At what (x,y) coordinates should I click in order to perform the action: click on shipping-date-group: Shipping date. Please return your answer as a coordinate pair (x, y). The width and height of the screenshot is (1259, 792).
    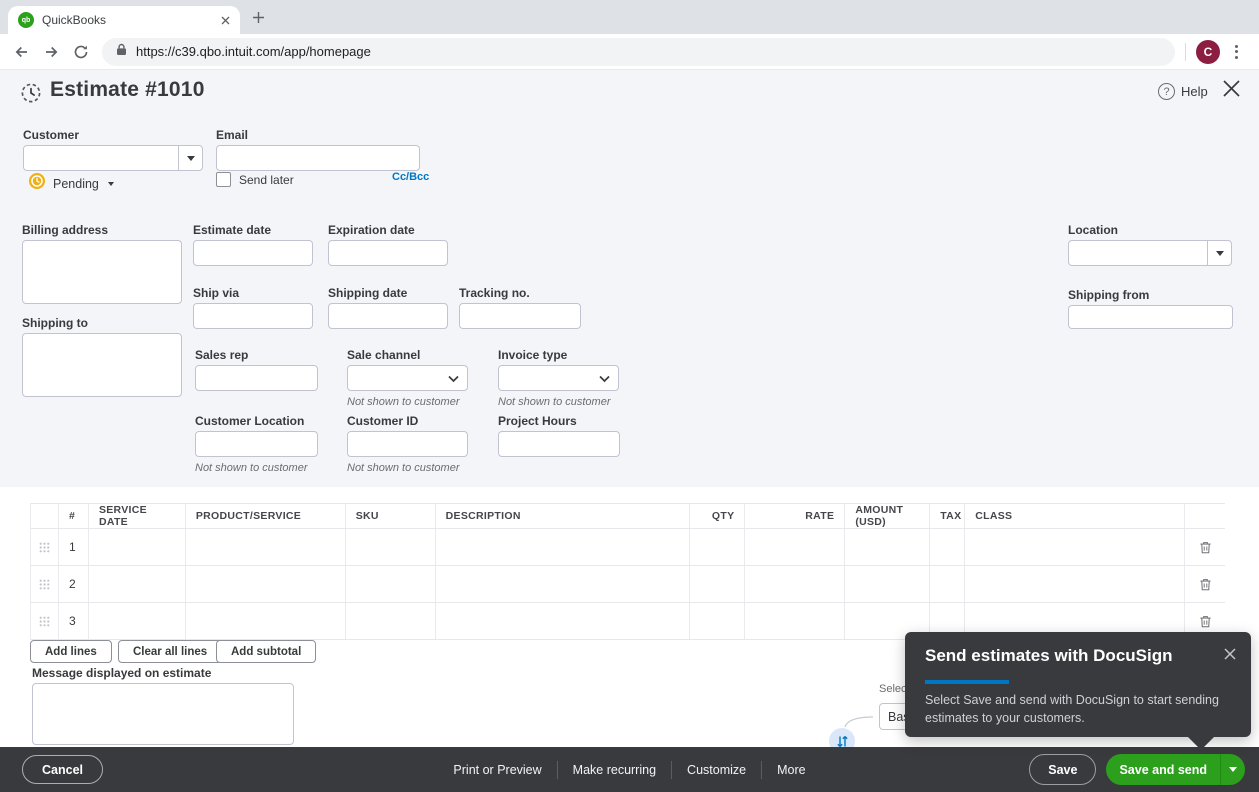
    Looking at the image, I should click on (388, 307).